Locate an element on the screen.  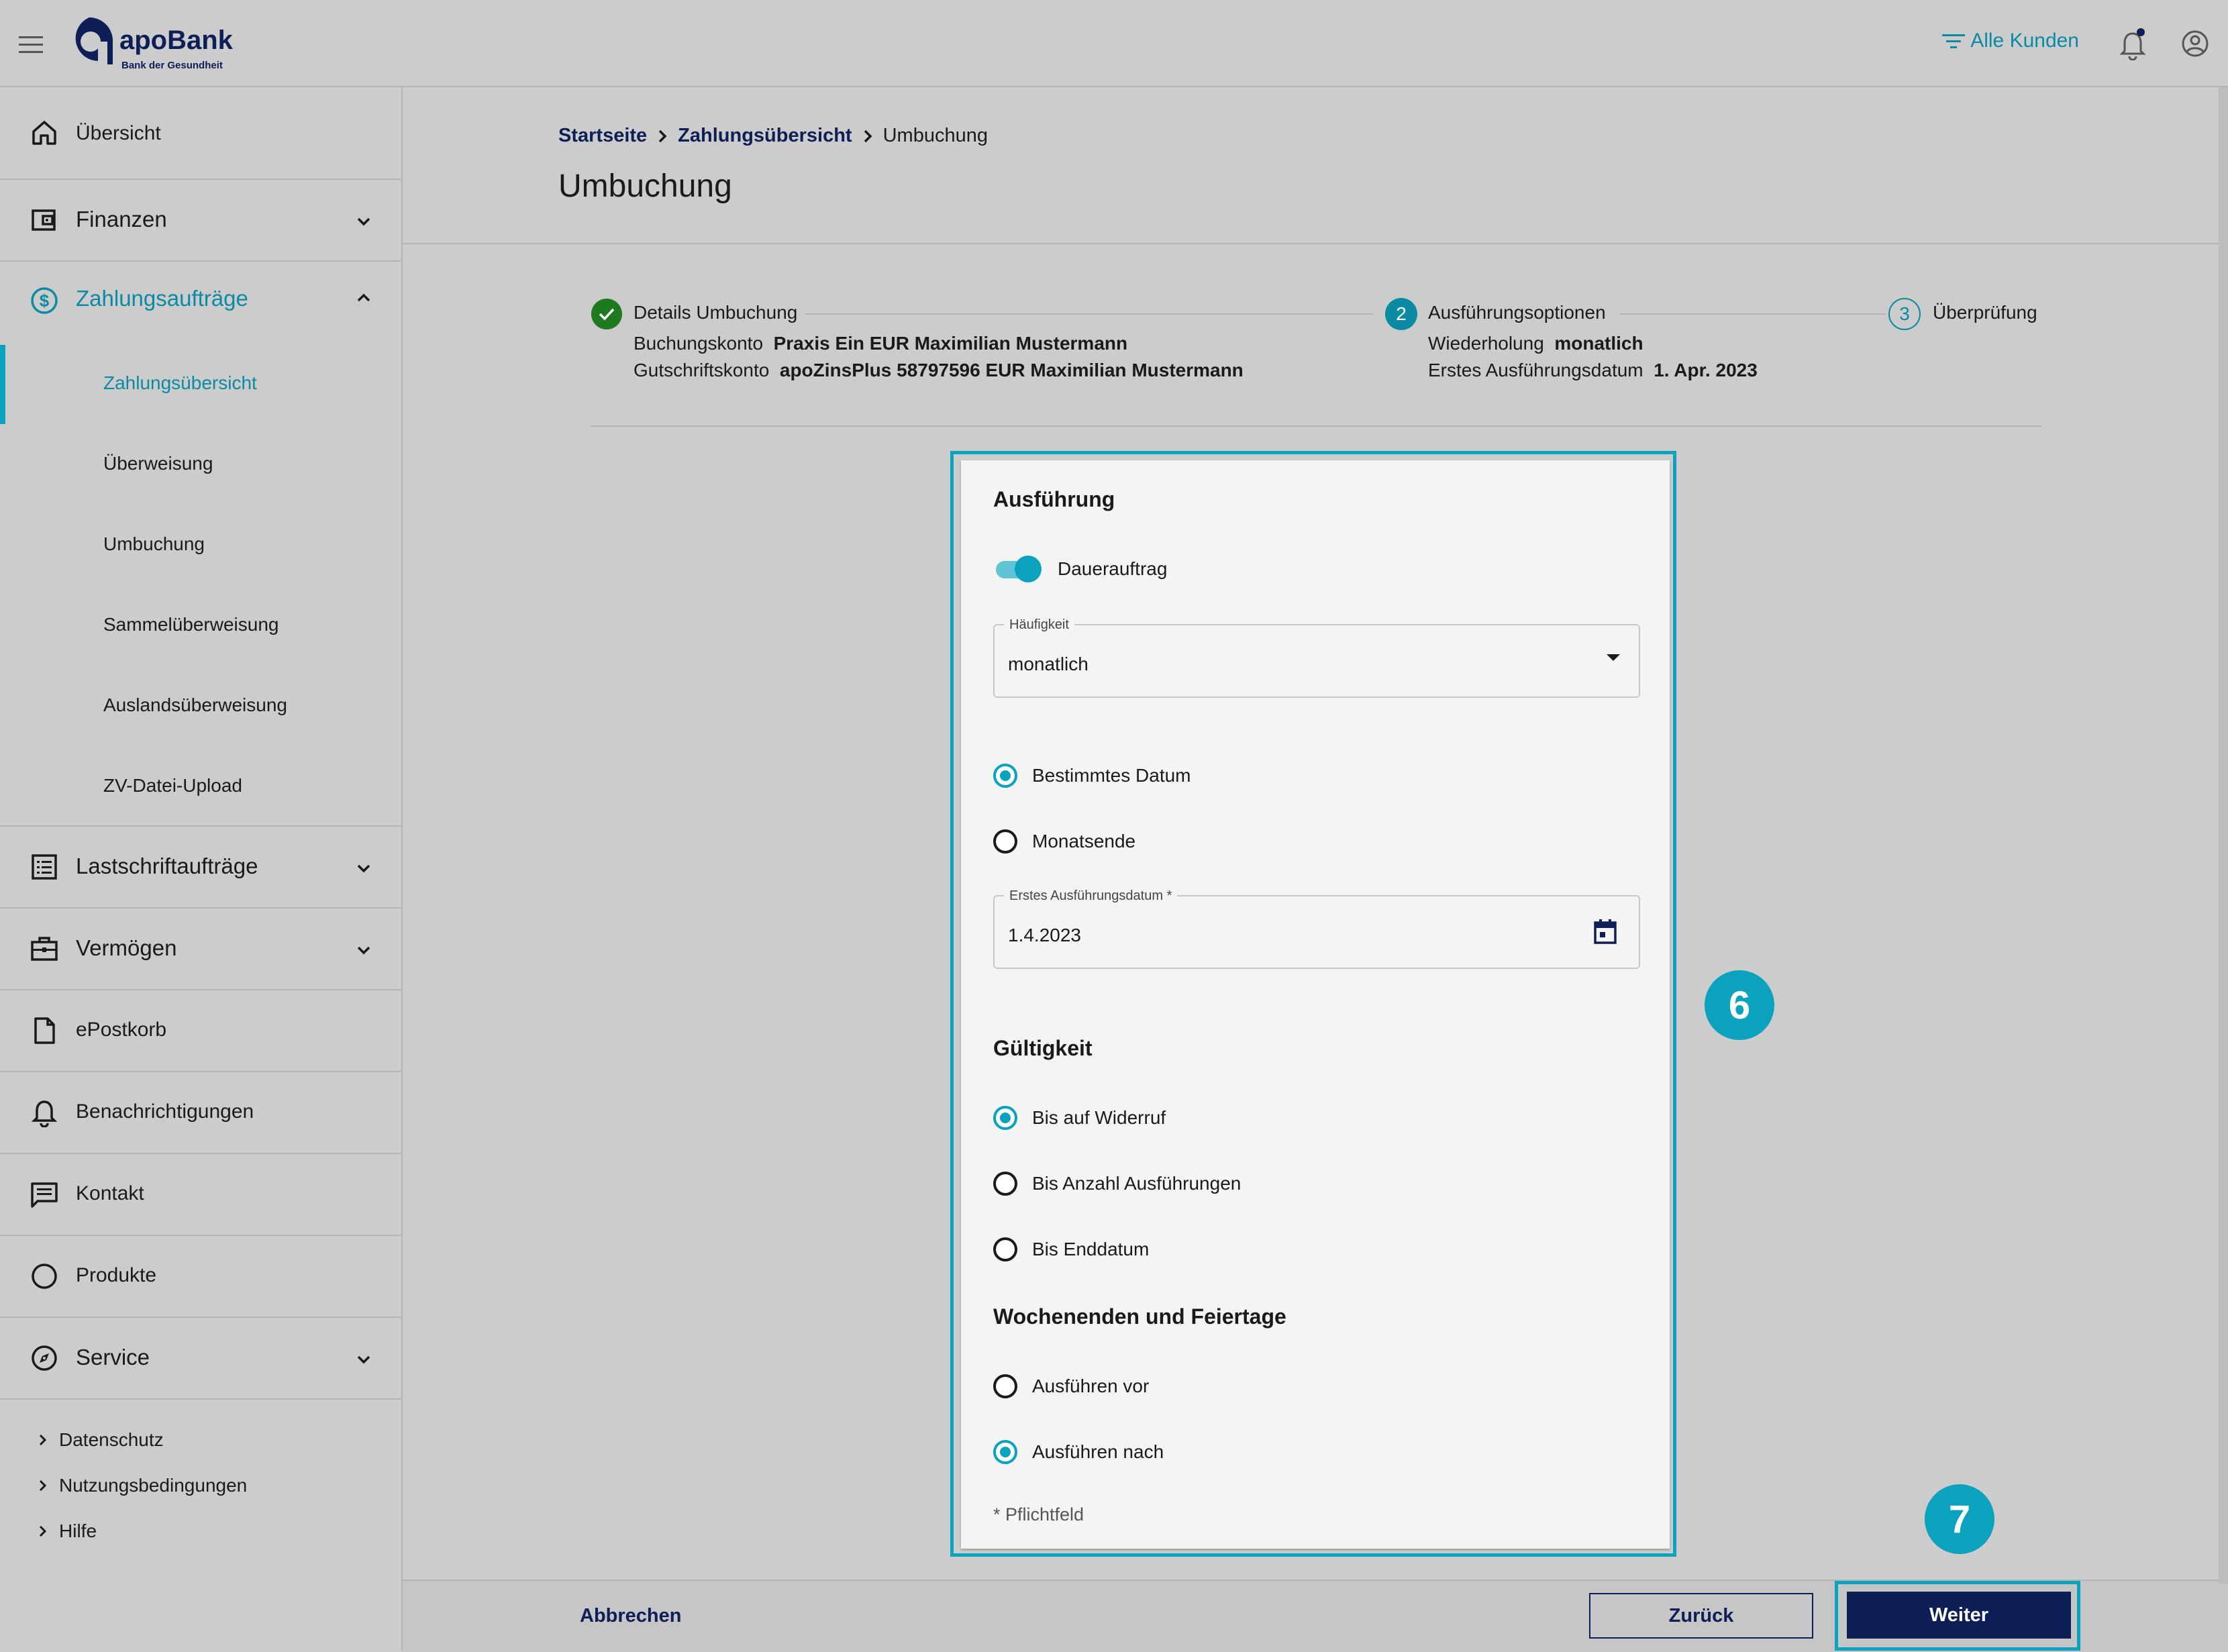
sidebar-subitem-sammelueberweisung: Sammelüberweisung is located at coordinates (200, 625).